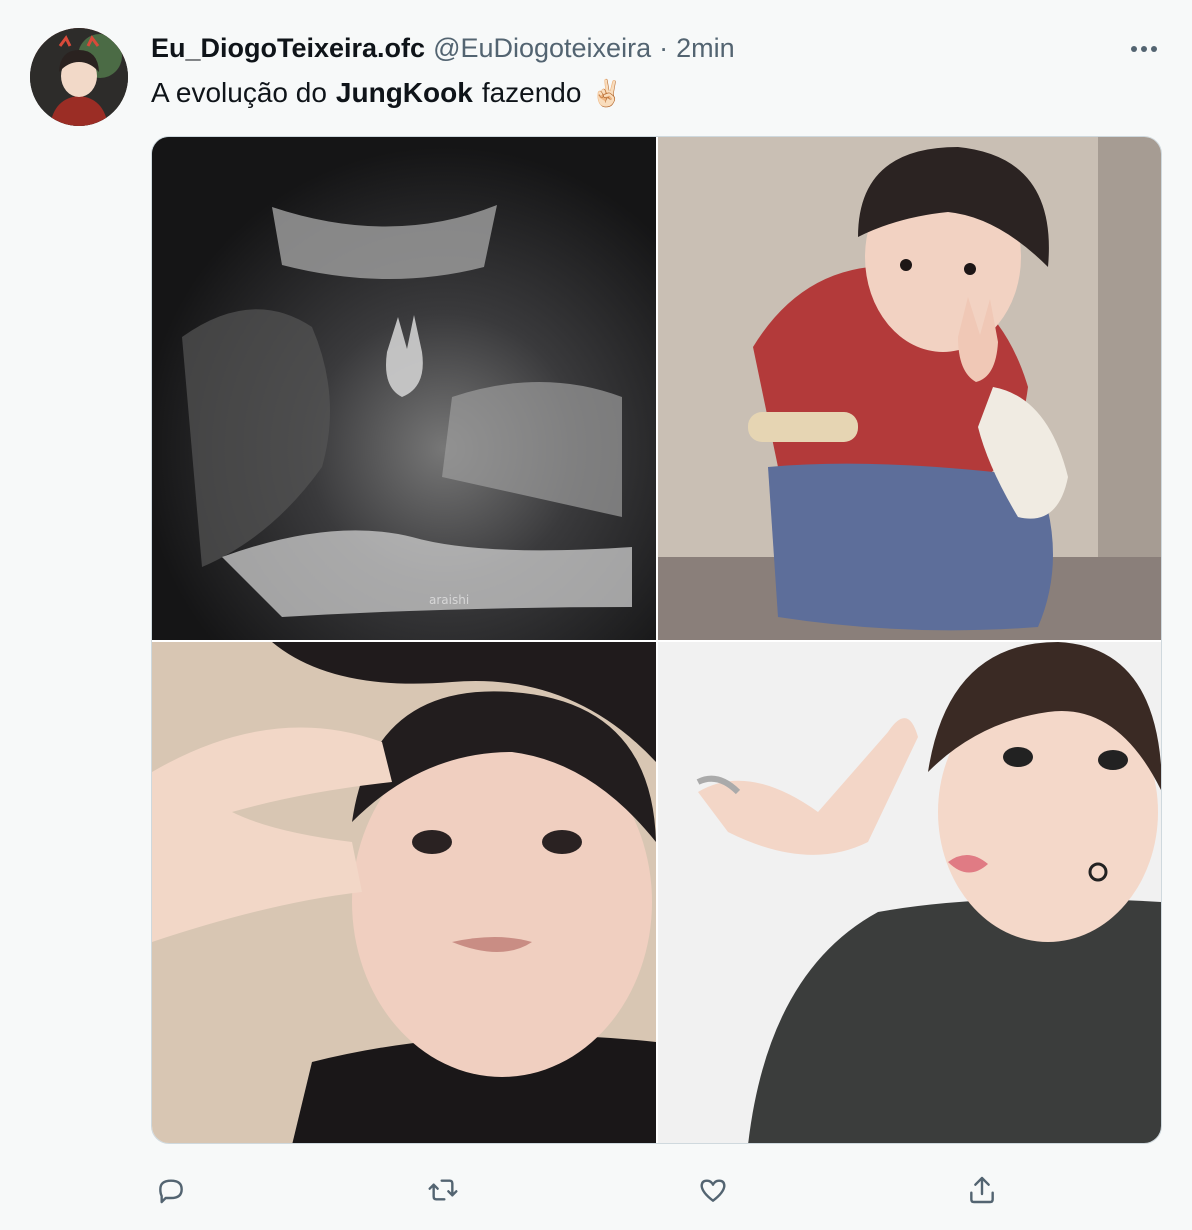 This screenshot has height=1230, width=1192. What do you see at coordinates (531, 92) in the screenshot?
I see `tweet-text-end: fazendo` at bounding box center [531, 92].